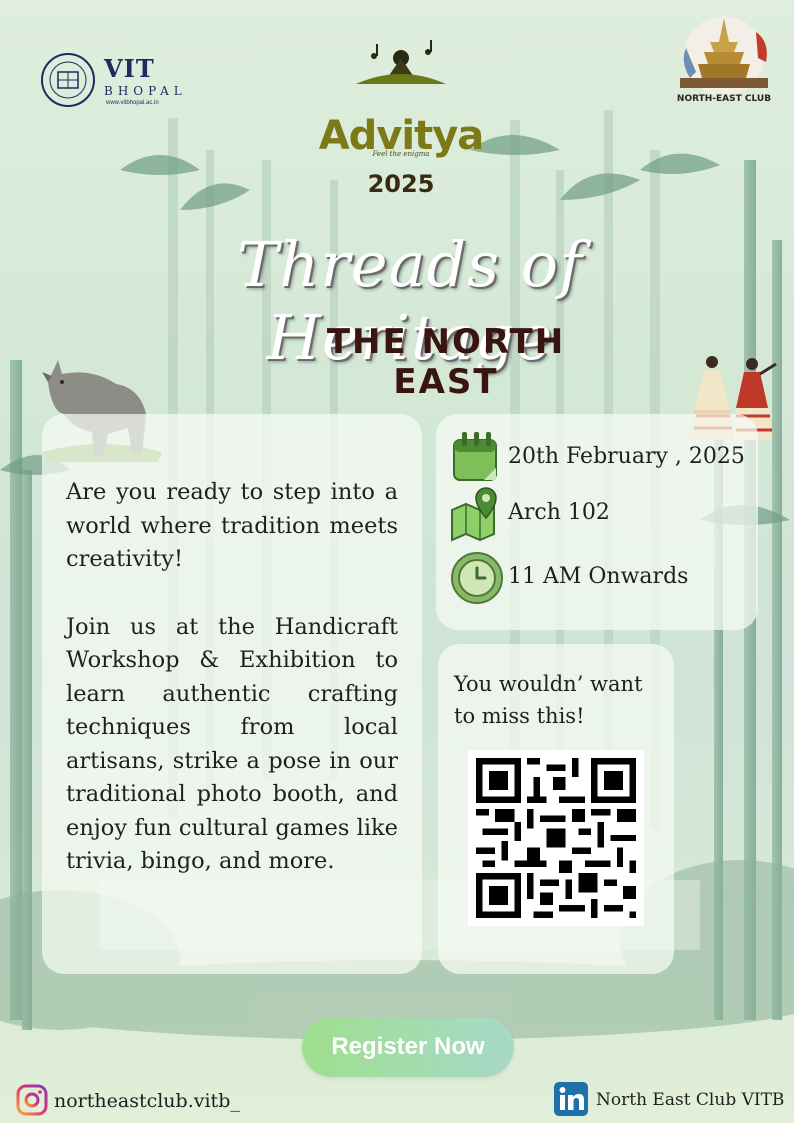  I want to click on north-east-club-logo: NORTH-EAST CLUB, so click(724, 62).